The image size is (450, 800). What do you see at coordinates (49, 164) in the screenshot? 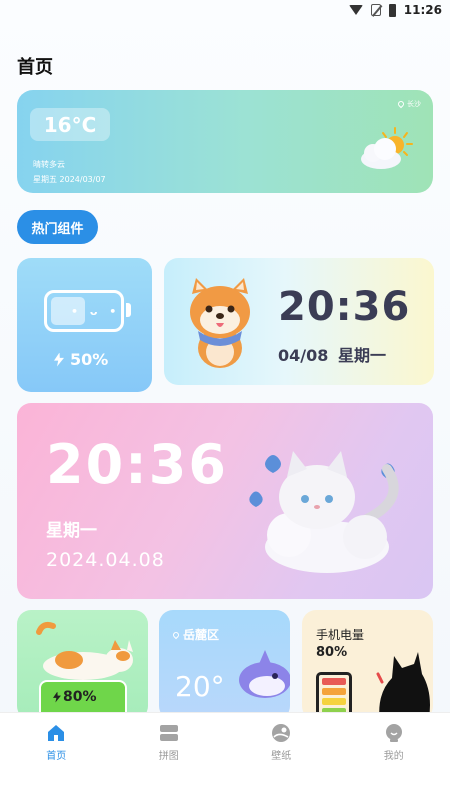
I see `weather-description: 晴转多云` at bounding box center [49, 164].